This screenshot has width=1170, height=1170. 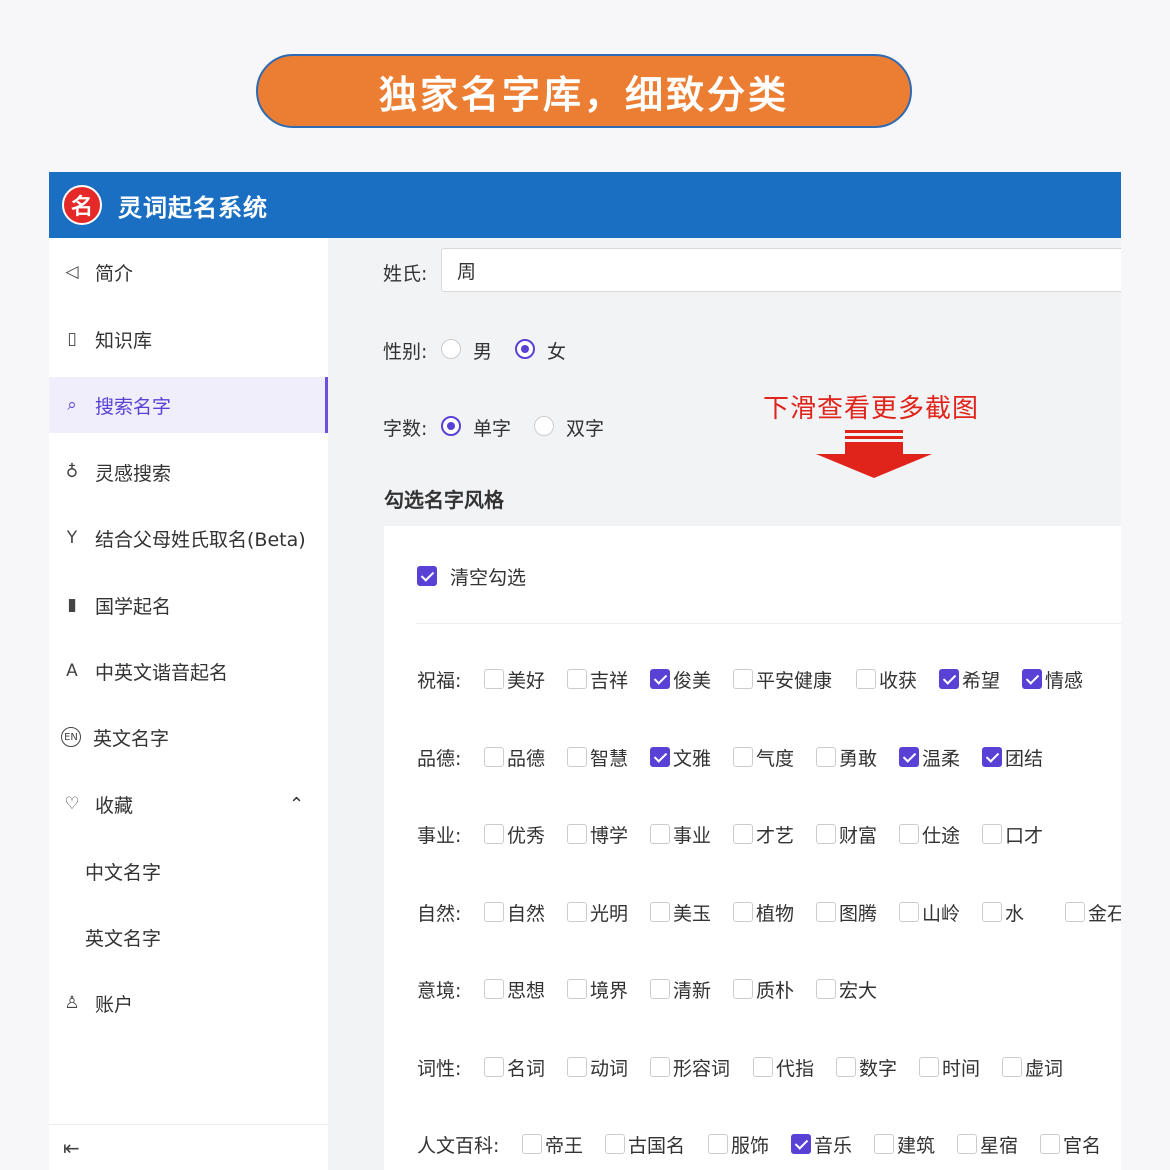 What do you see at coordinates (916, 1144) in the screenshot?
I see `style-option-label: 建筑` at bounding box center [916, 1144].